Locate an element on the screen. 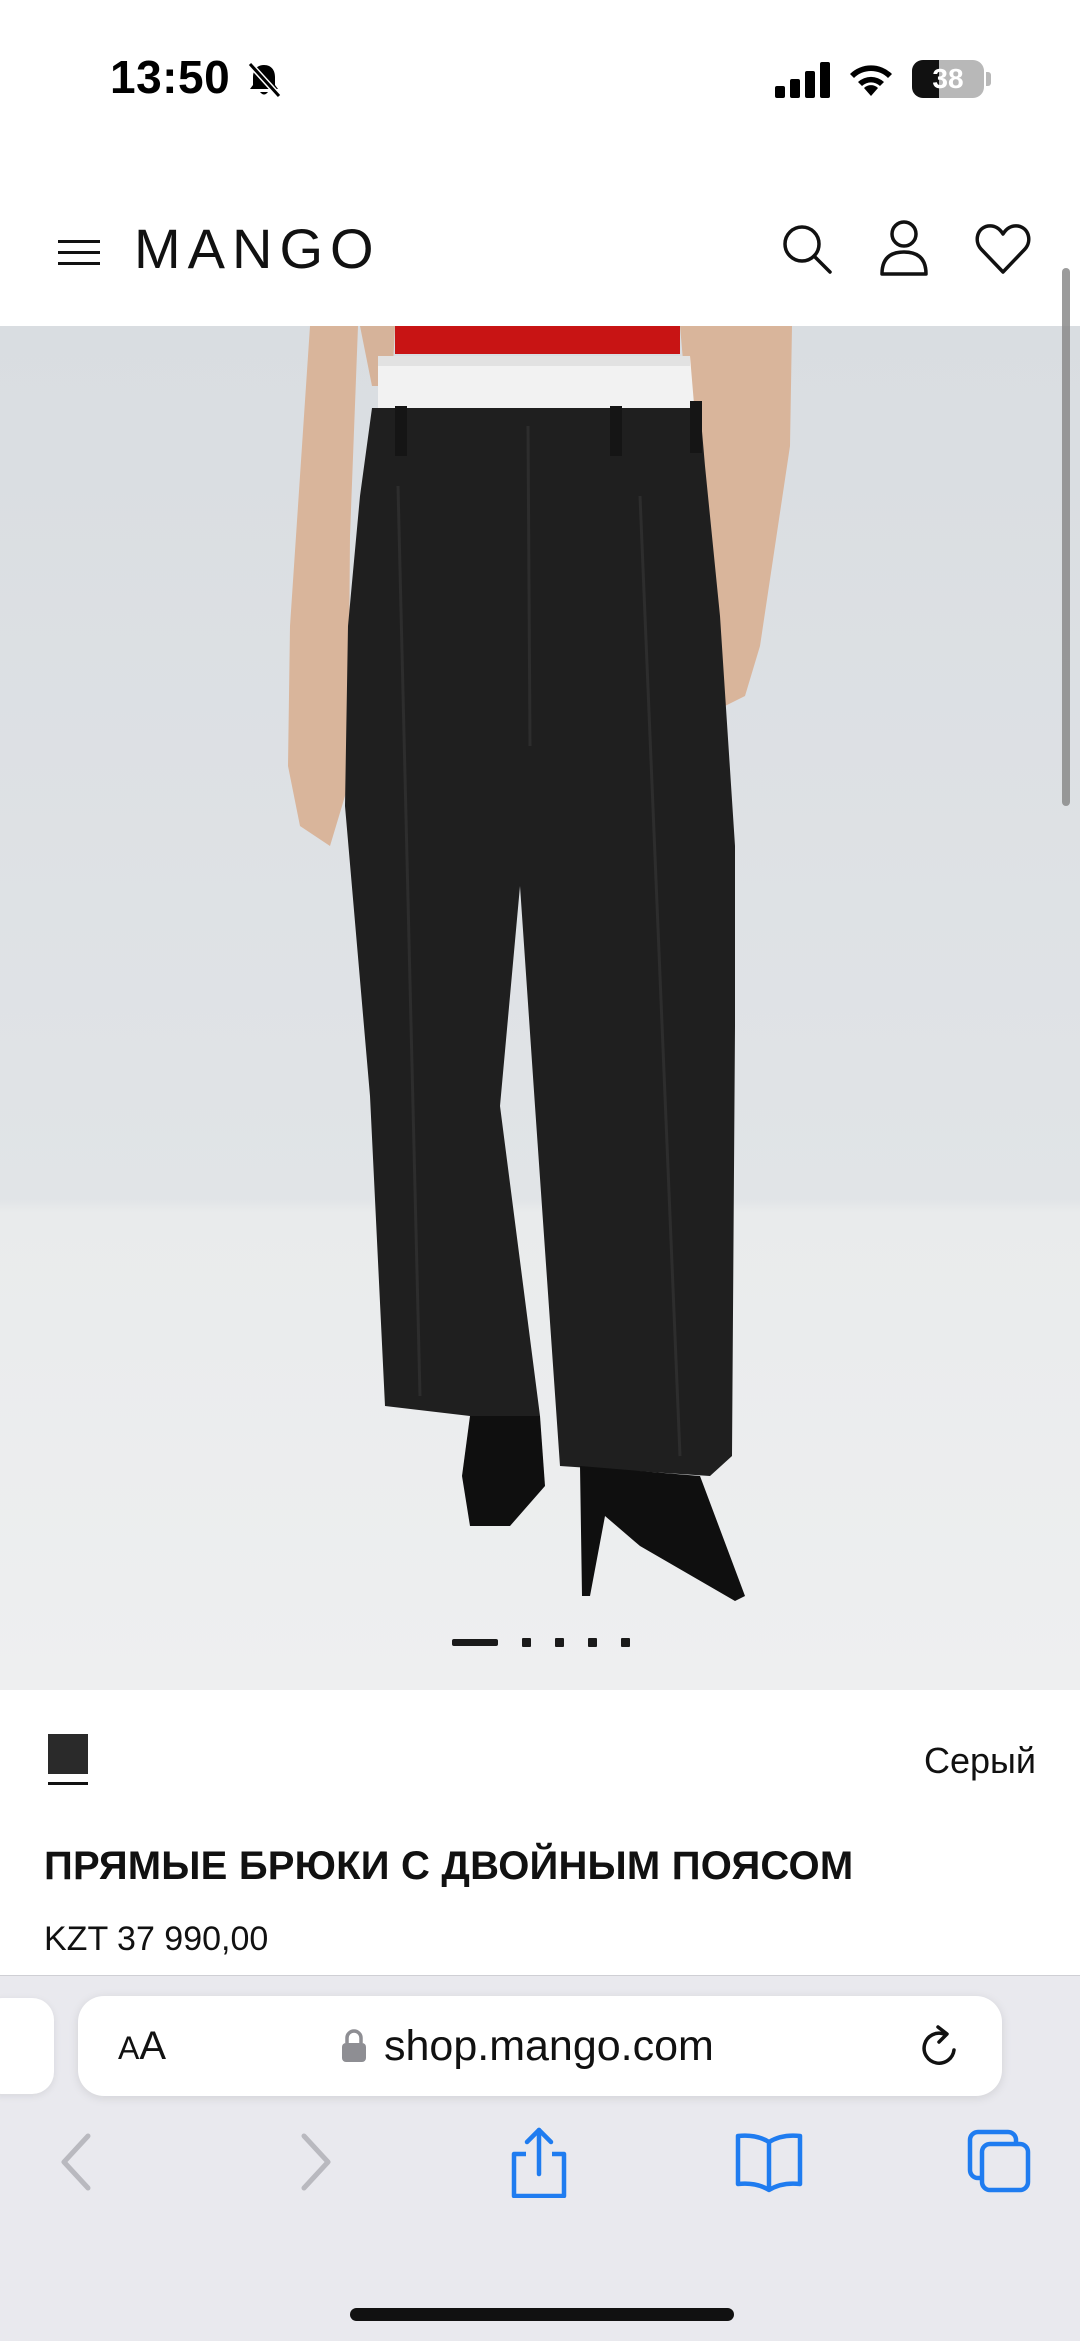 The height and width of the screenshot is (2341, 1080). aa-large-label: A is located at coordinates (153, 2046).